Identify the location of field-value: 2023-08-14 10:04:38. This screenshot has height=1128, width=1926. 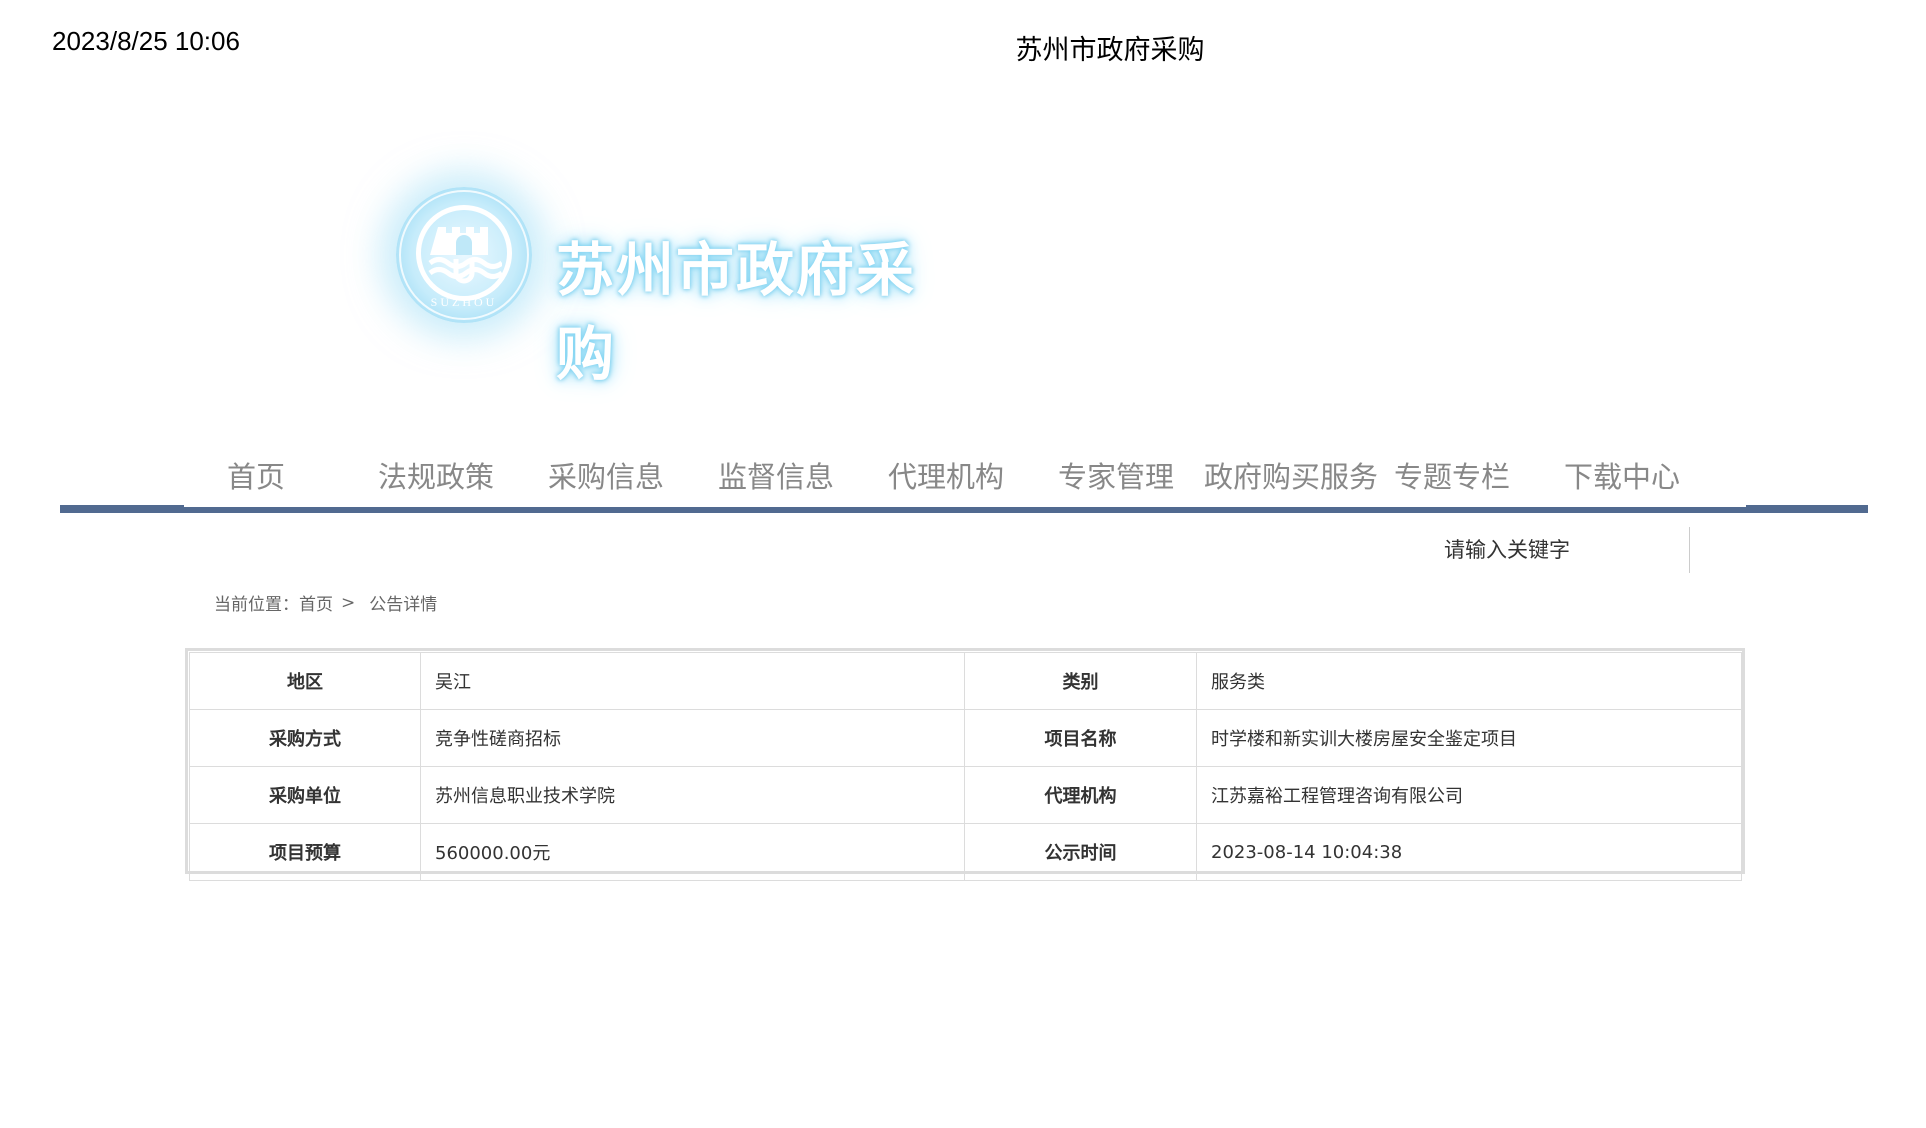
(1469, 852).